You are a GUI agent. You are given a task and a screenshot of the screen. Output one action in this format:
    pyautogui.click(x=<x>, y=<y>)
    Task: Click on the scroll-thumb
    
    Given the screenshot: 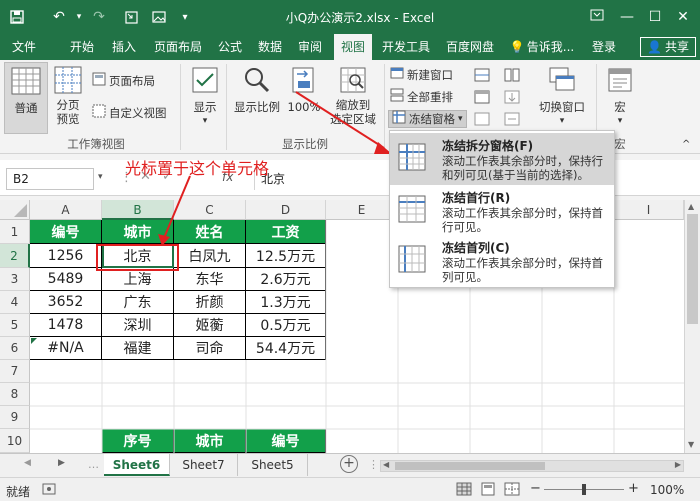 What is the action you would take?
    pyautogui.click(x=692, y=269)
    